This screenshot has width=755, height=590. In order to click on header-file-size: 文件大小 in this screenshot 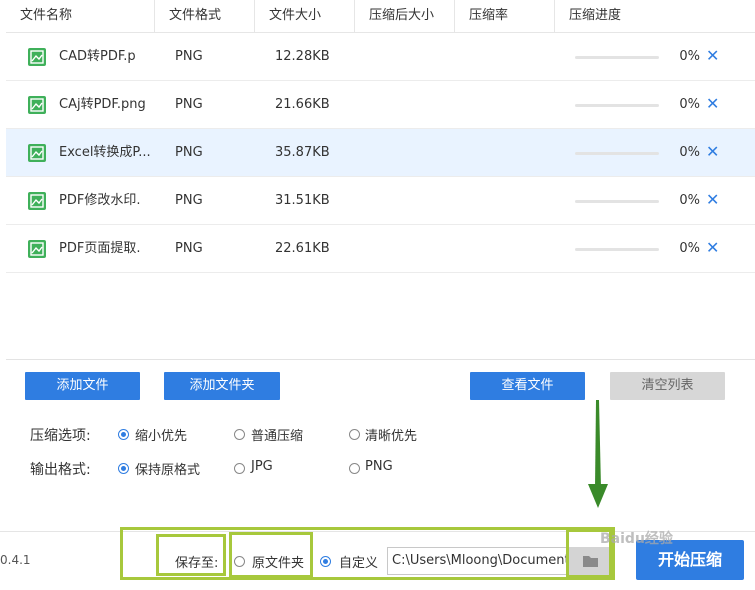, I will do `click(305, 16)`.